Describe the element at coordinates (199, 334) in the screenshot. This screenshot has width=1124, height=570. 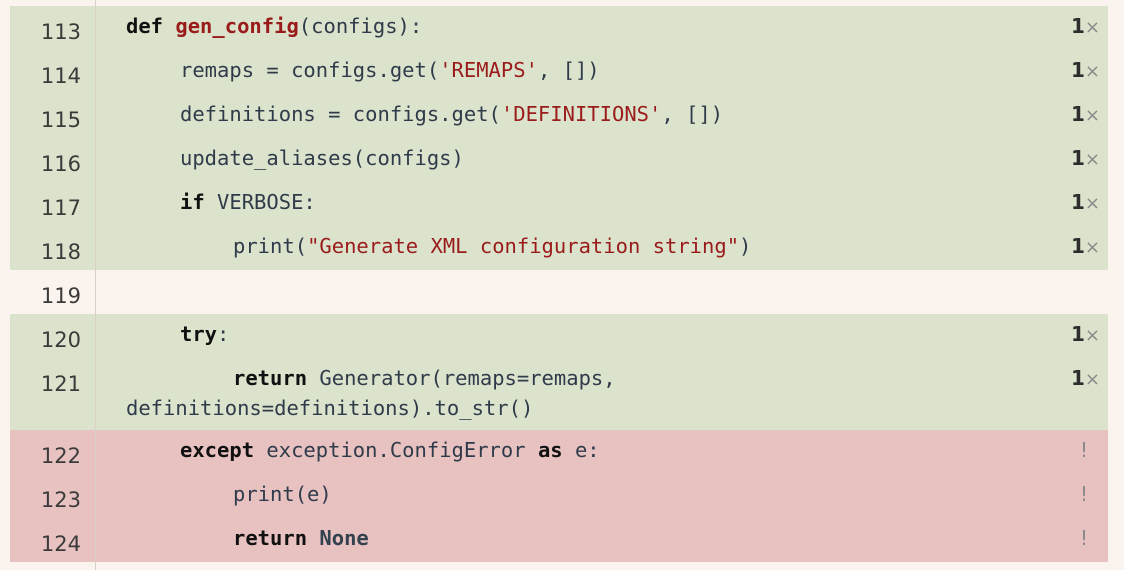
I see `keyword: try` at that location.